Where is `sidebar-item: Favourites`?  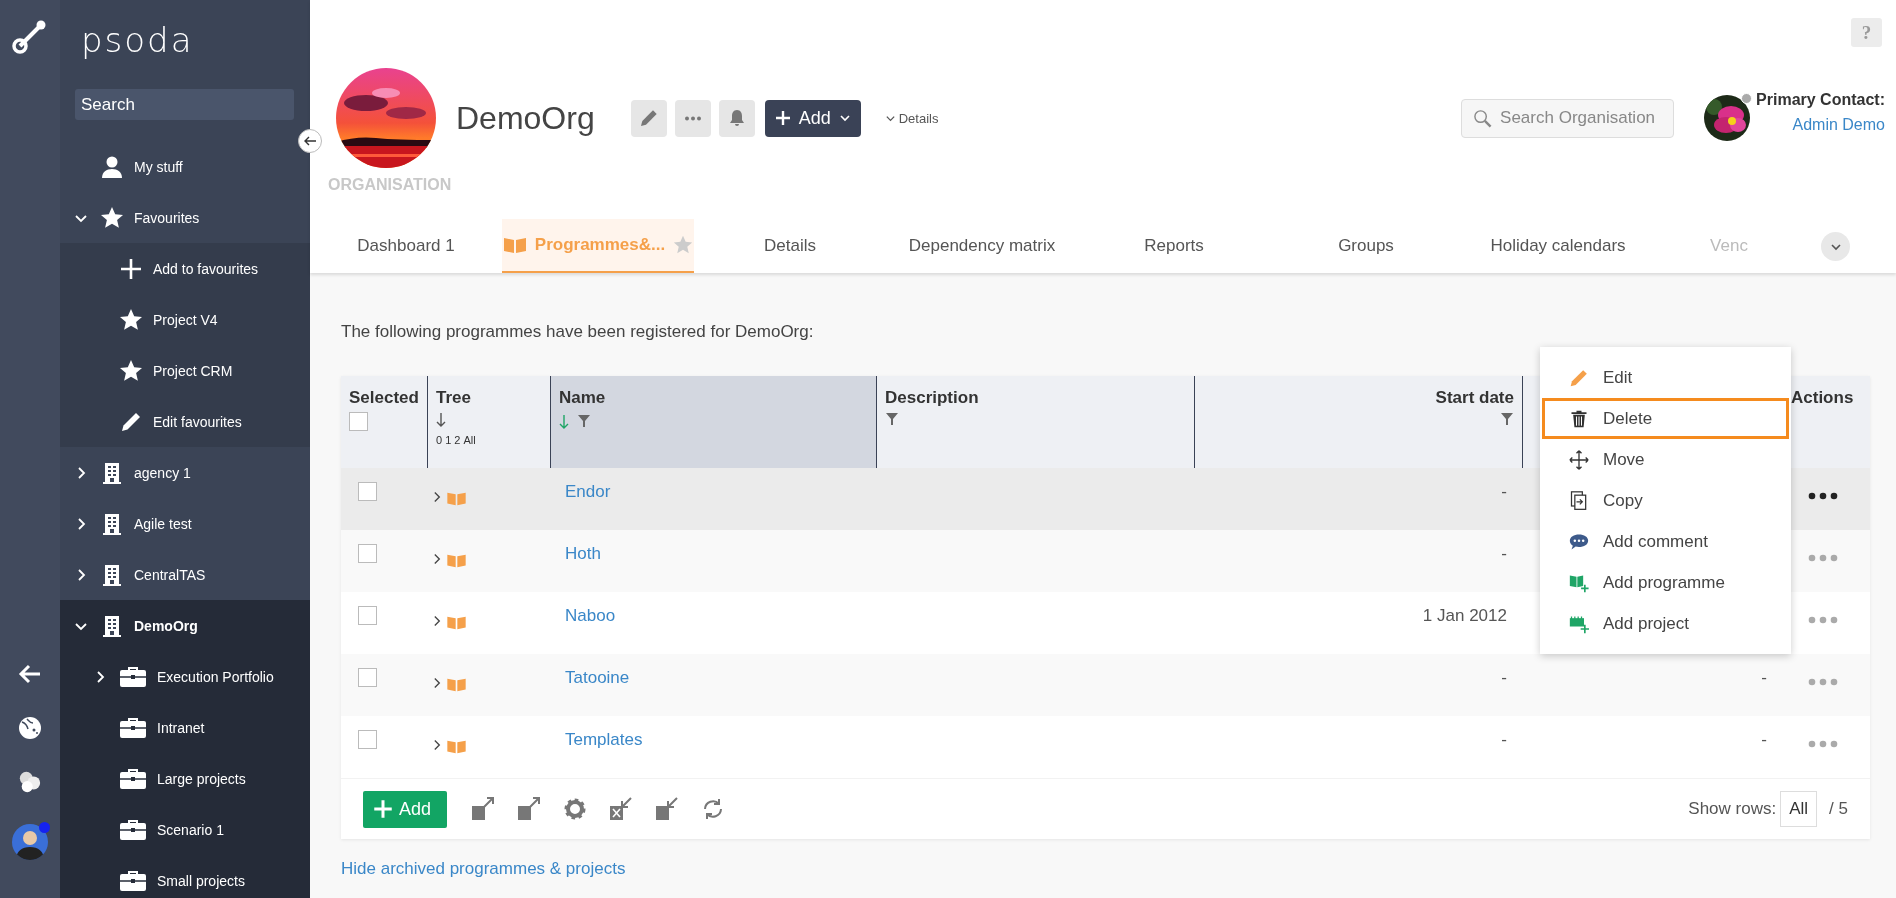
sidebar-item: Favourites is located at coordinates (178, 217).